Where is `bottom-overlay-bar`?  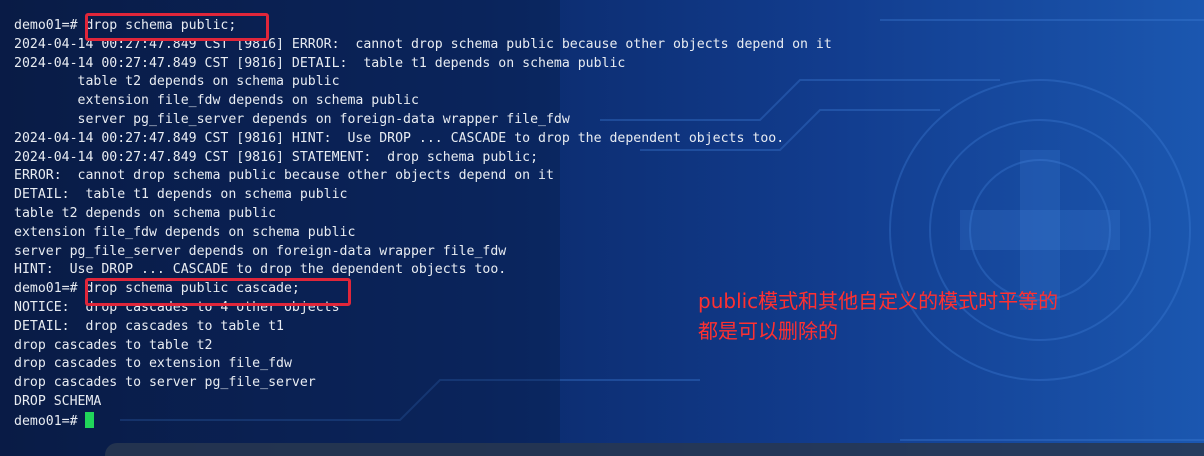 bottom-overlay-bar is located at coordinates (654, 449).